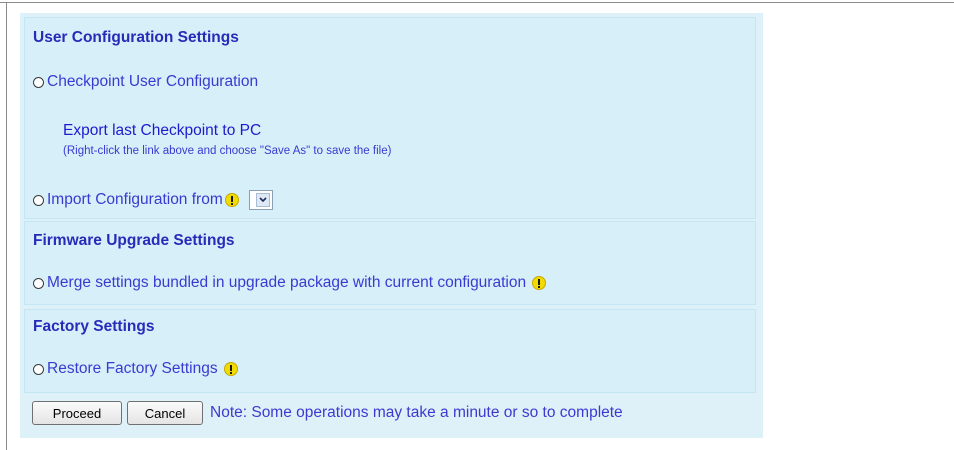 This screenshot has width=954, height=450. What do you see at coordinates (38, 283) in the screenshot?
I see `merge-settings-radio` at bounding box center [38, 283].